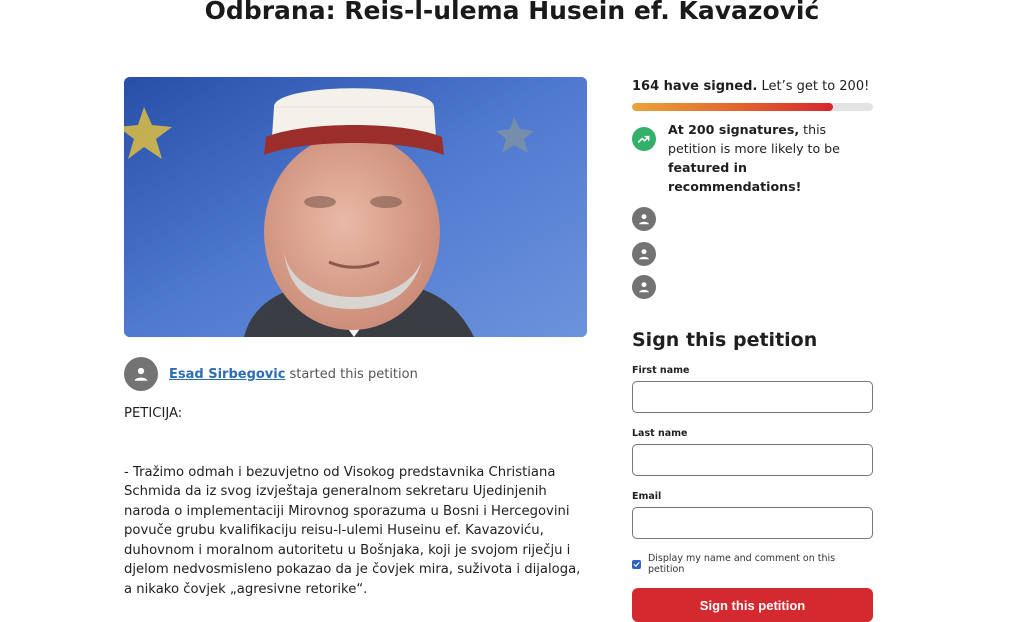 The image size is (1024, 622). What do you see at coordinates (153, 413) in the screenshot?
I see `body-paragraph: PETICIJA:` at bounding box center [153, 413].